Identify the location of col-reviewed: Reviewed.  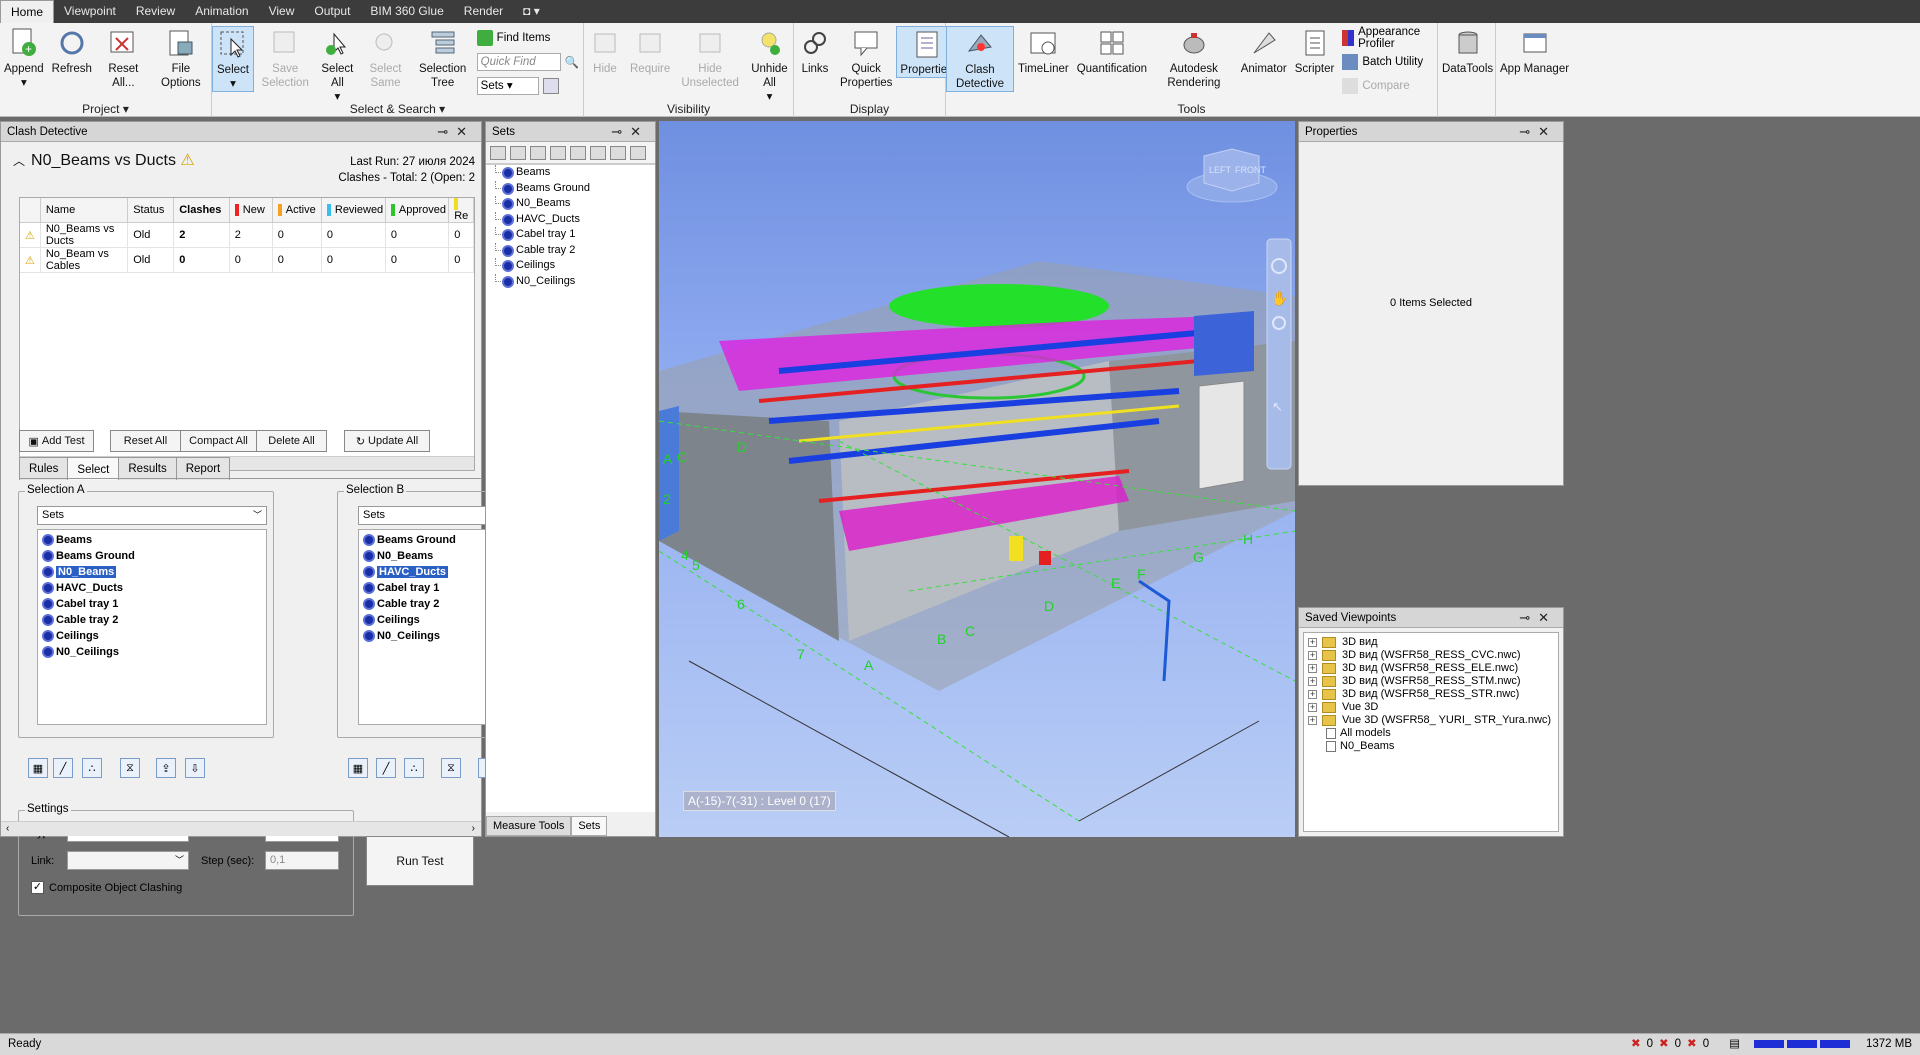
(353, 211).